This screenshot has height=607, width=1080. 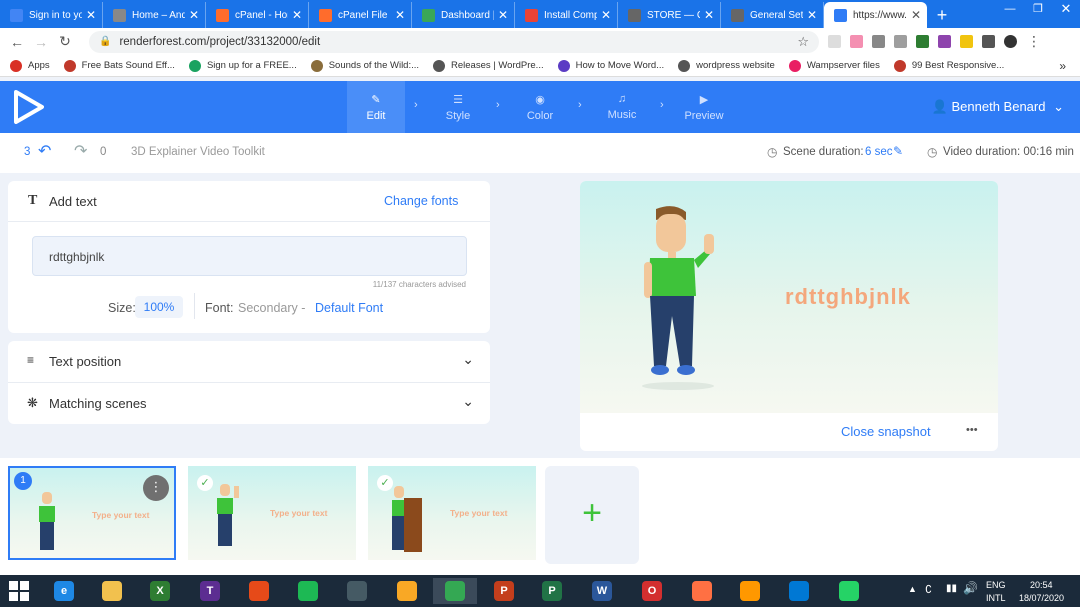 What do you see at coordinates (799, 591) in the screenshot?
I see `edge-icon` at bounding box center [799, 591].